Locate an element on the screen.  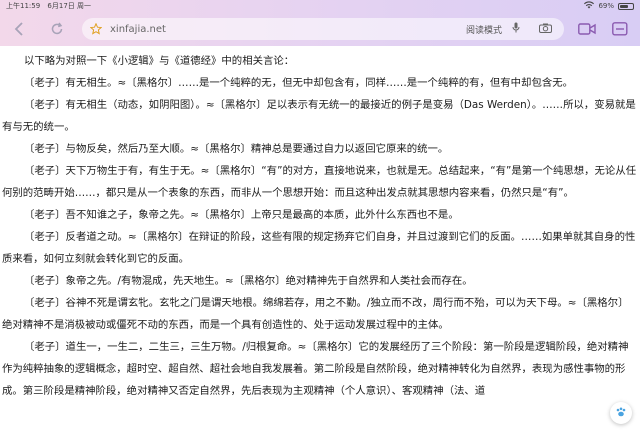
status-time: 上午11:59 is located at coordinates (23, 6).